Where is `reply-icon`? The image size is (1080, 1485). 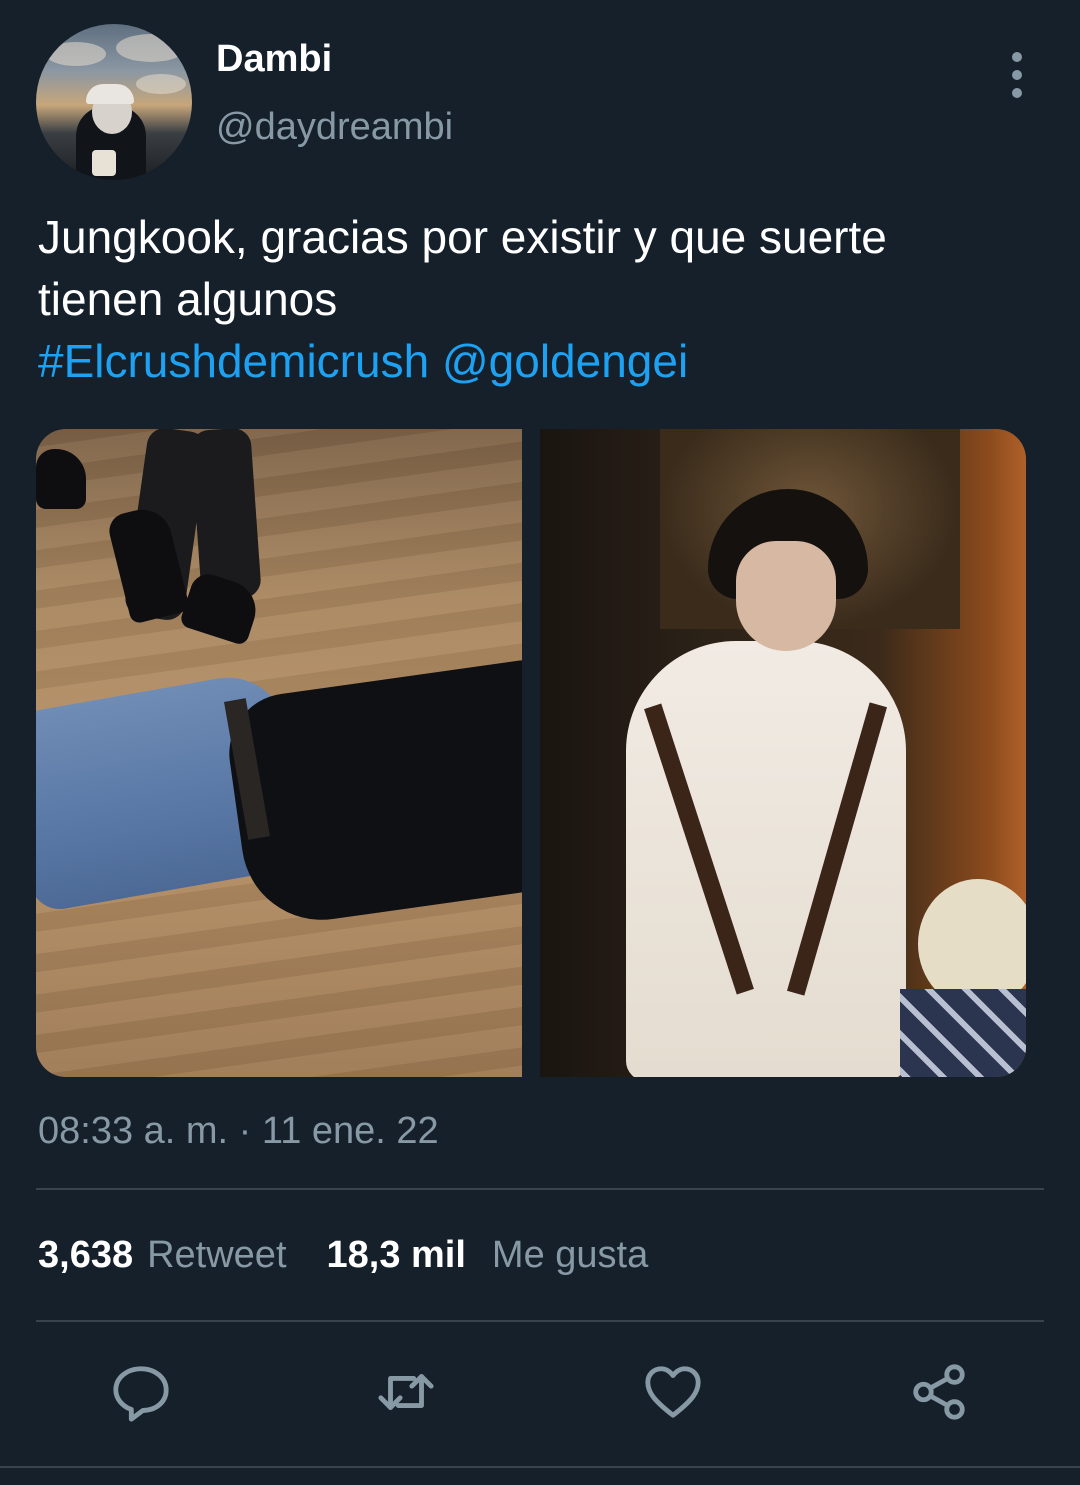
reply-icon is located at coordinates (141, 1394).